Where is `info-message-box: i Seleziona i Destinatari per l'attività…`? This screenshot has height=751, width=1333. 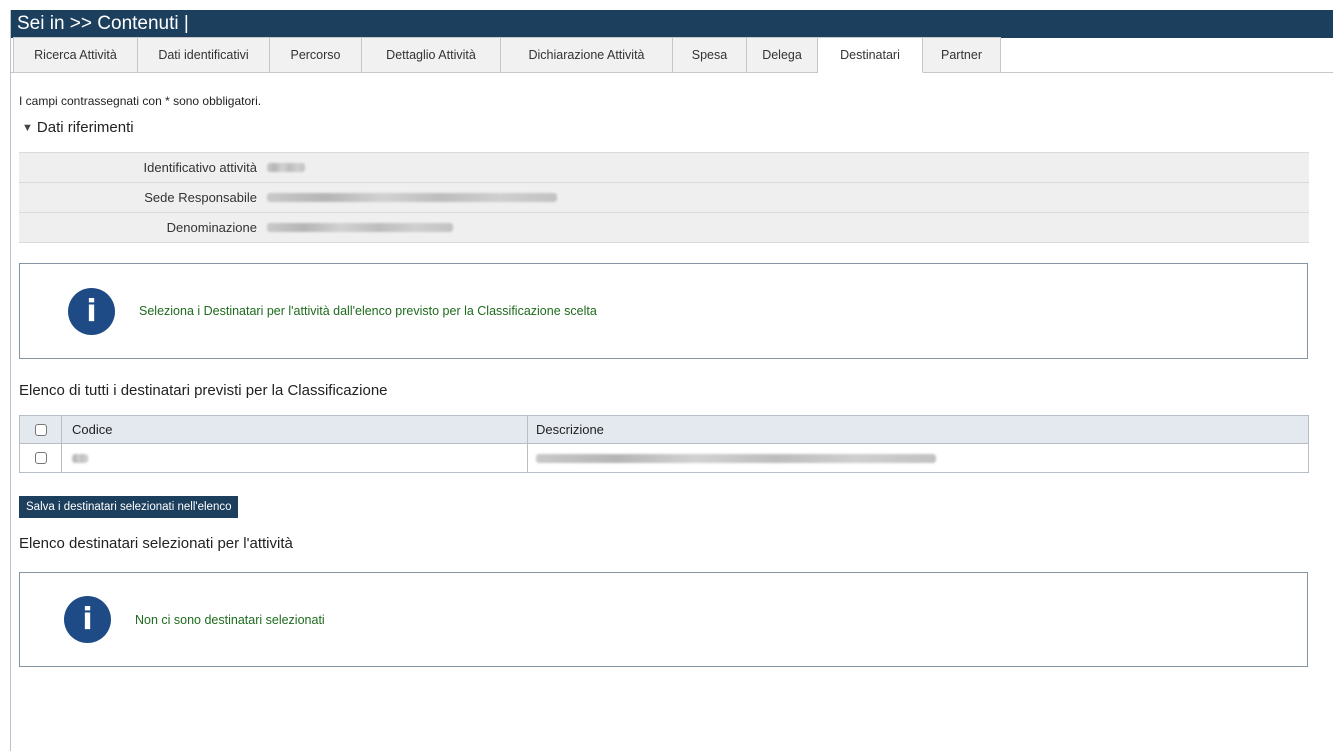 info-message-box: i Seleziona i Destinatari per l'attività… is located at coordinates (663, 311).